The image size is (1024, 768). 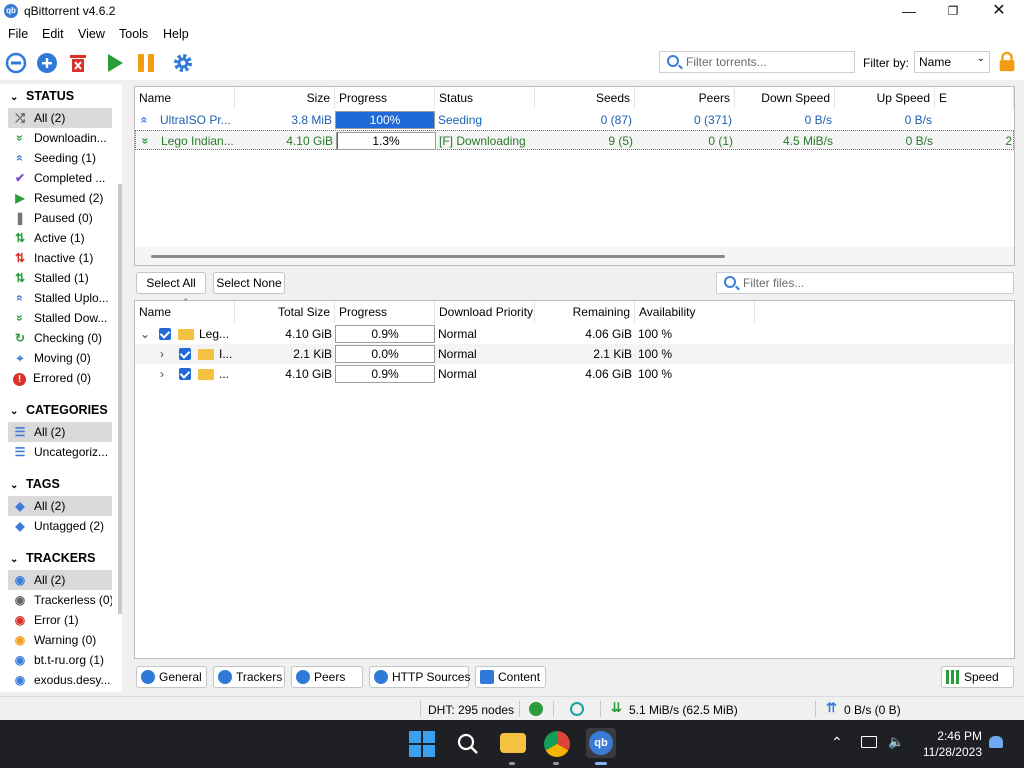 What do you see at coordinates (42, 96) in the screenshot?
I see `status-section-header: ⌄ STATUS` at bounding box center [42, 96].